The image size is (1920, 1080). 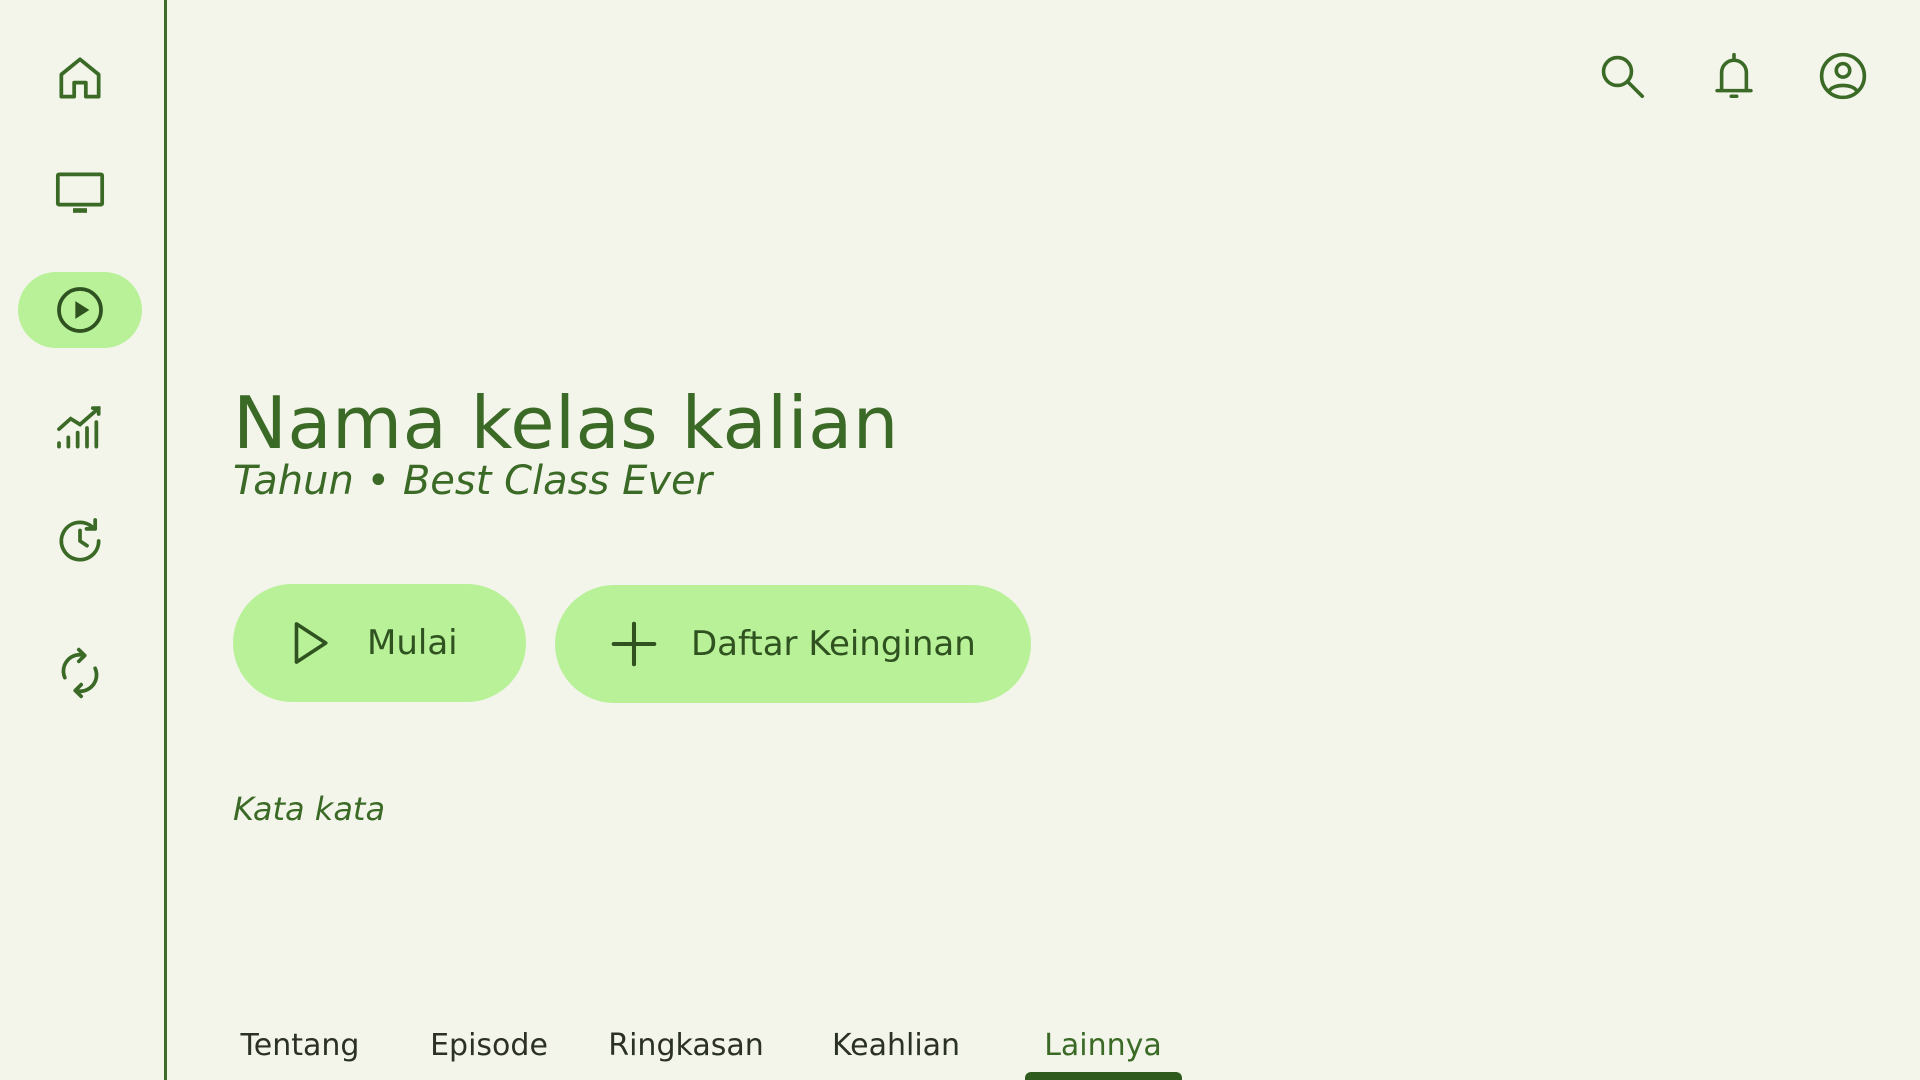 What do you see at coordinates (300, 1045) in the screenshot?
I see `tab-tentang: Tentang` at bounding box center [300, 1045].